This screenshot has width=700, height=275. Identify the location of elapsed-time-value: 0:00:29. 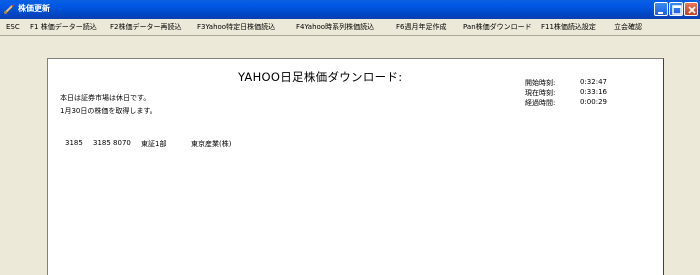
(593, 102).